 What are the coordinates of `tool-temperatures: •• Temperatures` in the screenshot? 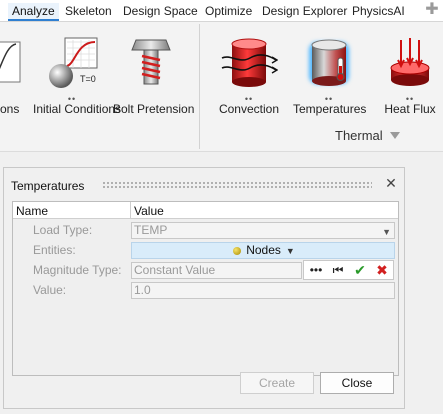 It's located at (330, 77).